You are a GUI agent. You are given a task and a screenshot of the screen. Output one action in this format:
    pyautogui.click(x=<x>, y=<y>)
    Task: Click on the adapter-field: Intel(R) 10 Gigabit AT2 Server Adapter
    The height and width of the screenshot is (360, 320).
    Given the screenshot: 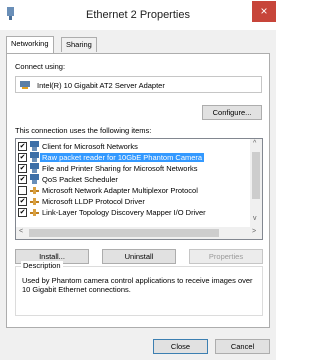 What is the action you would take?
    pyautogui.click(x=138, y=84)
    